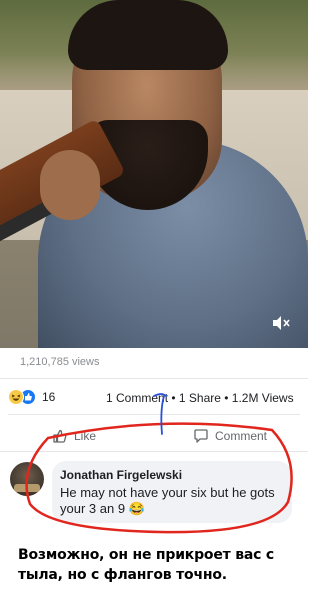  I want to click on reaction-count: 16, so click(49, 397).